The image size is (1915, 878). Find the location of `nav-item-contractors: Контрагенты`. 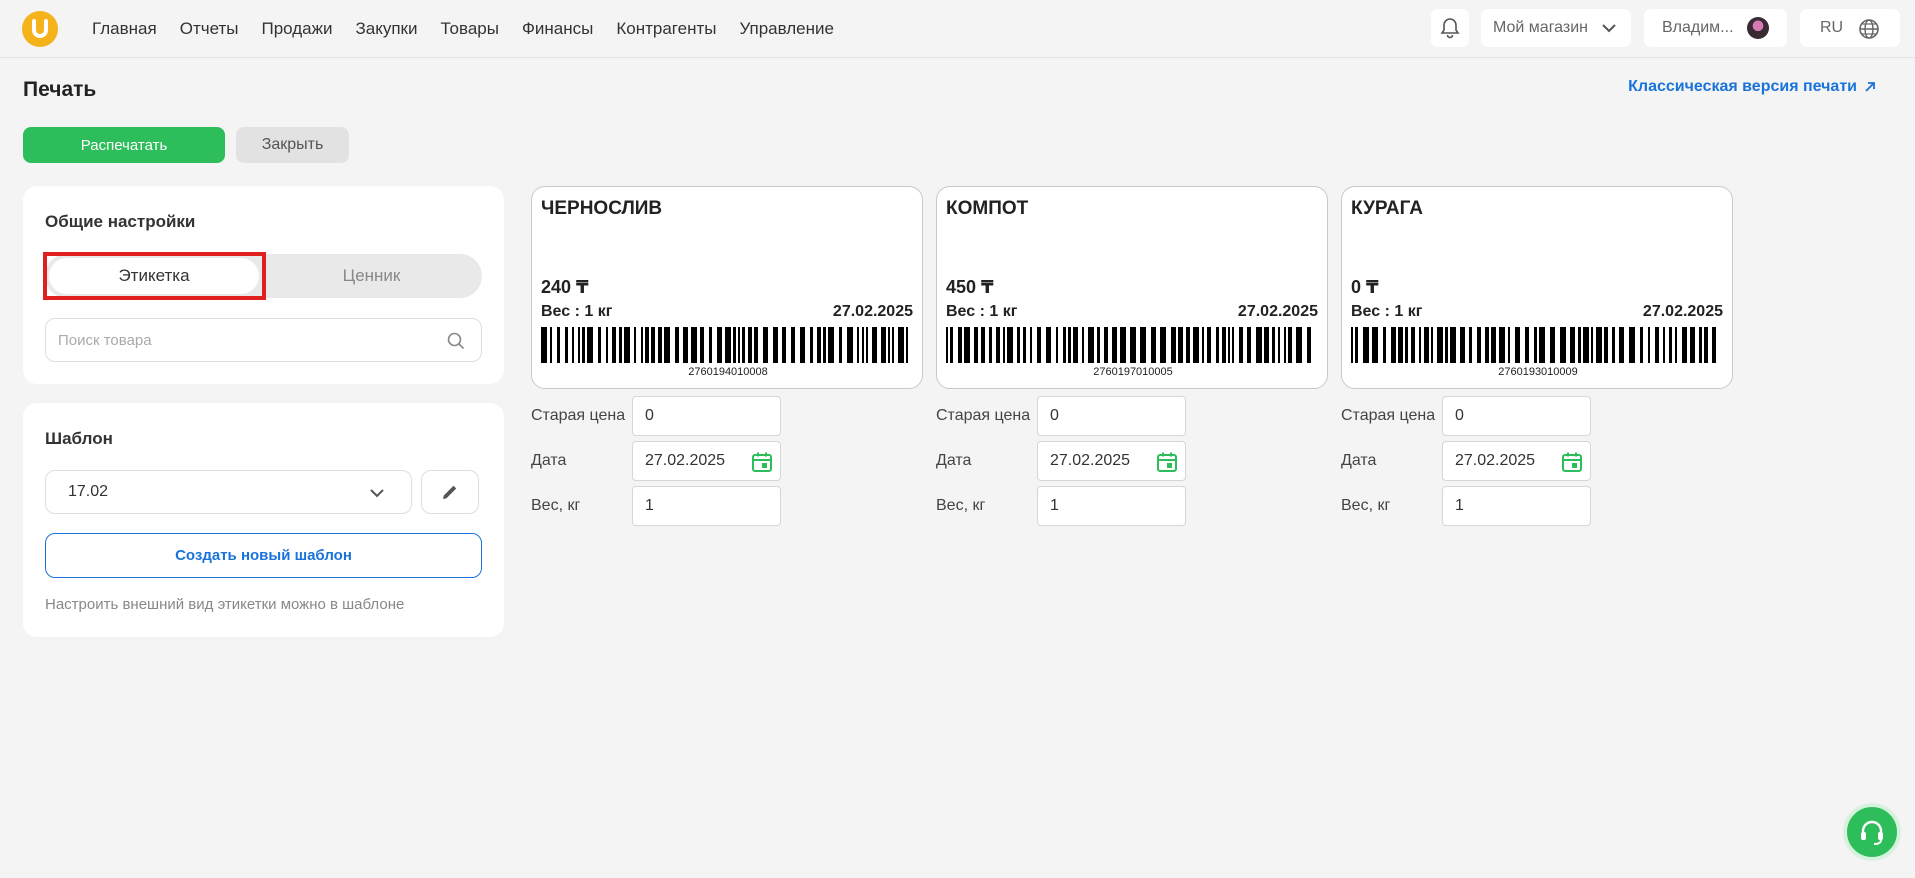

nav-item-contractors: Контрагенты is located at coordinates (666, 29).